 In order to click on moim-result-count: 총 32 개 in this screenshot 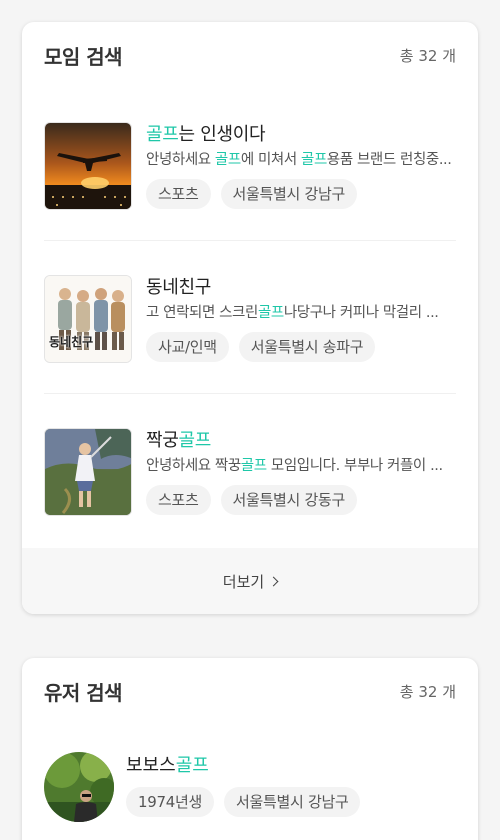, I will do `click(427, 55)`.